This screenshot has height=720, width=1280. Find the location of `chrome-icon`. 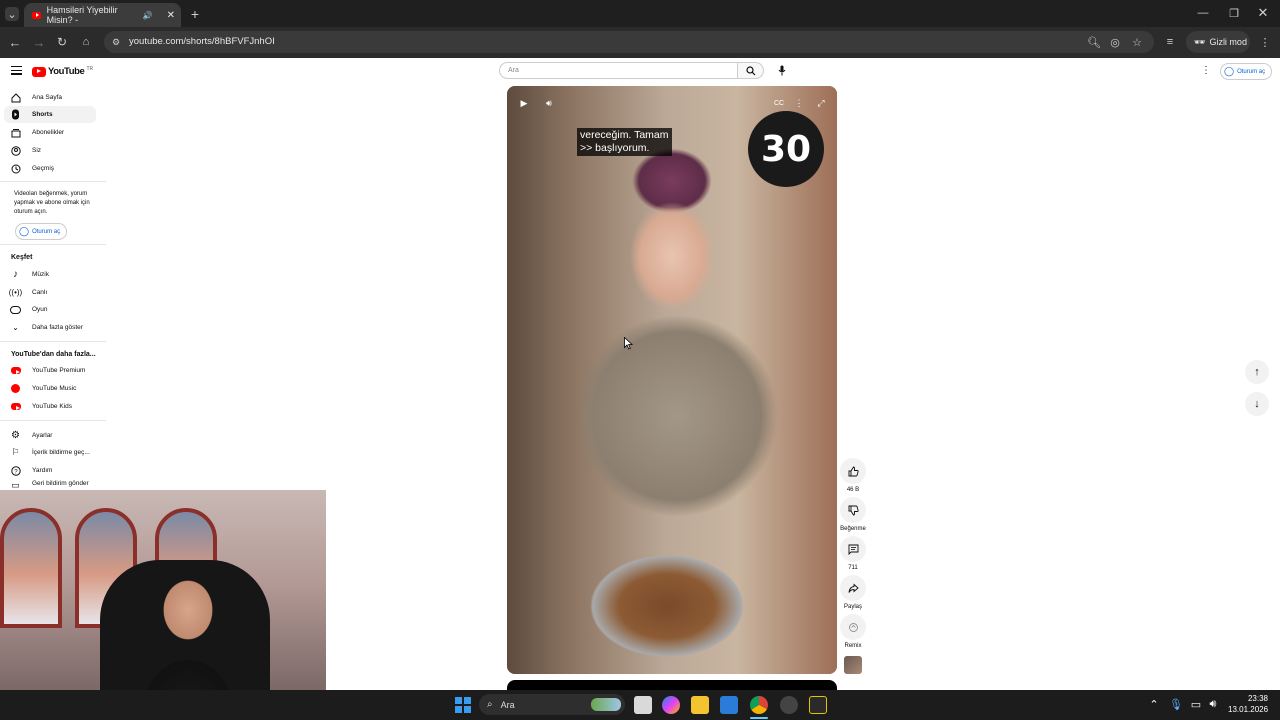

chrome-icon is located at coordinates (759, 705).